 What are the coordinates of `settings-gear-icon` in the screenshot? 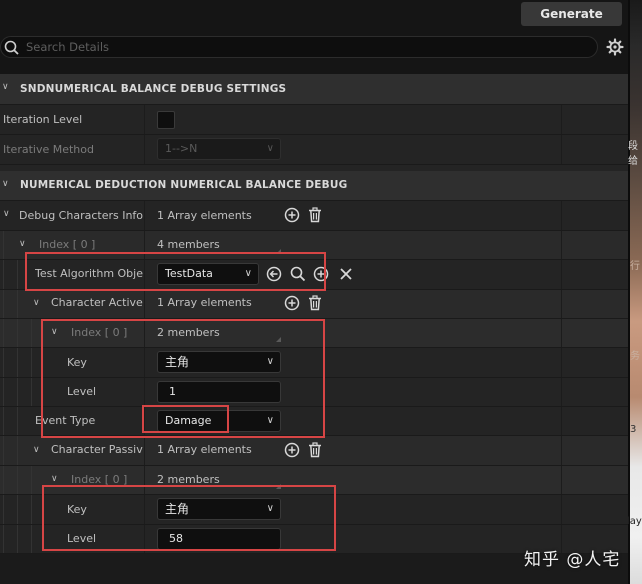 It's located at (615, 47).